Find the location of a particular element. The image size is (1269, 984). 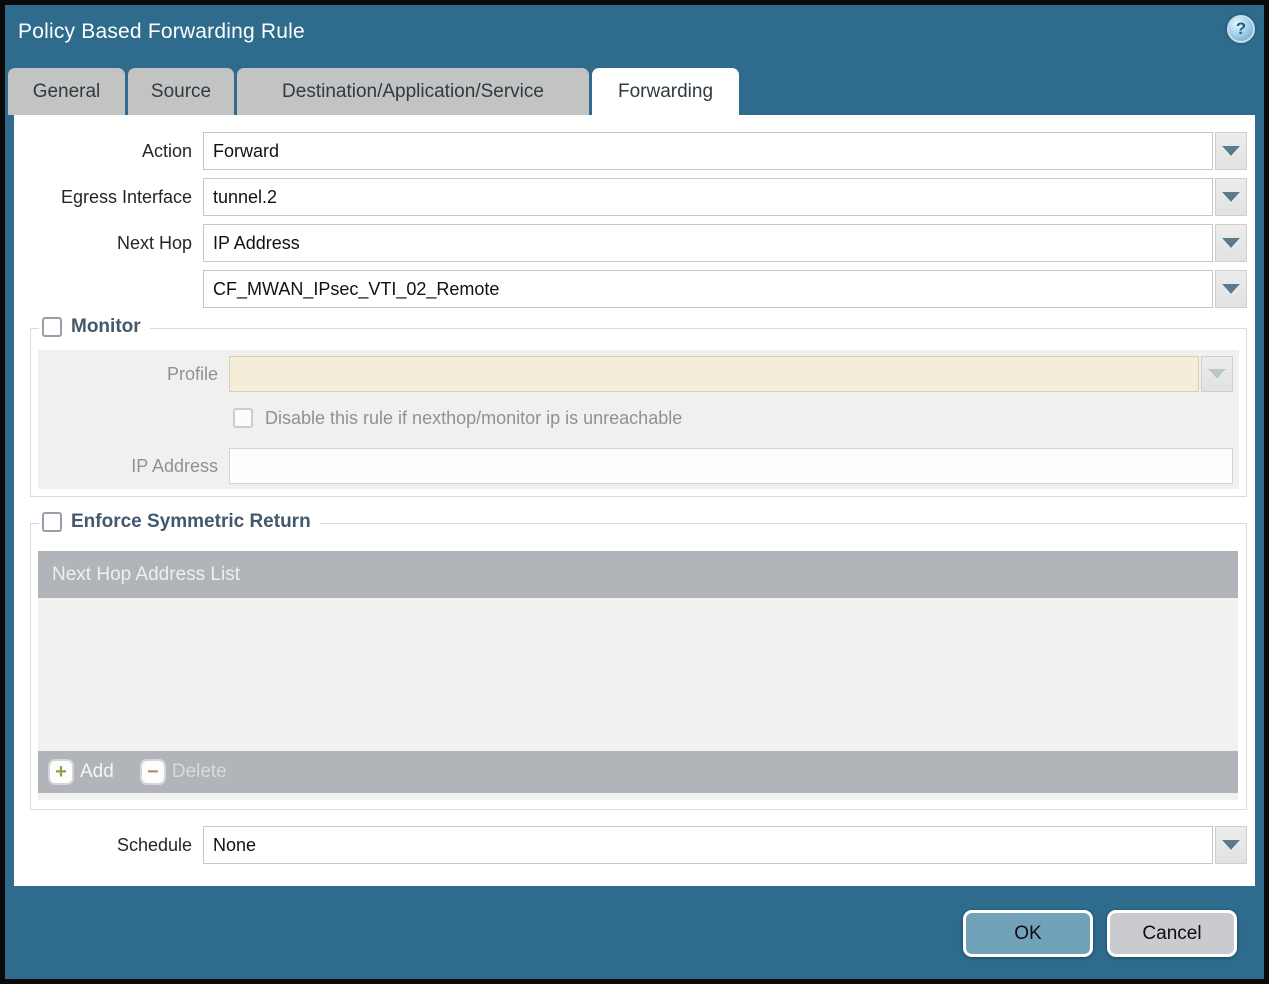

enforce-symmetric-return-legend: Enforce Symmetric Return is located at coordinates (179, 522).